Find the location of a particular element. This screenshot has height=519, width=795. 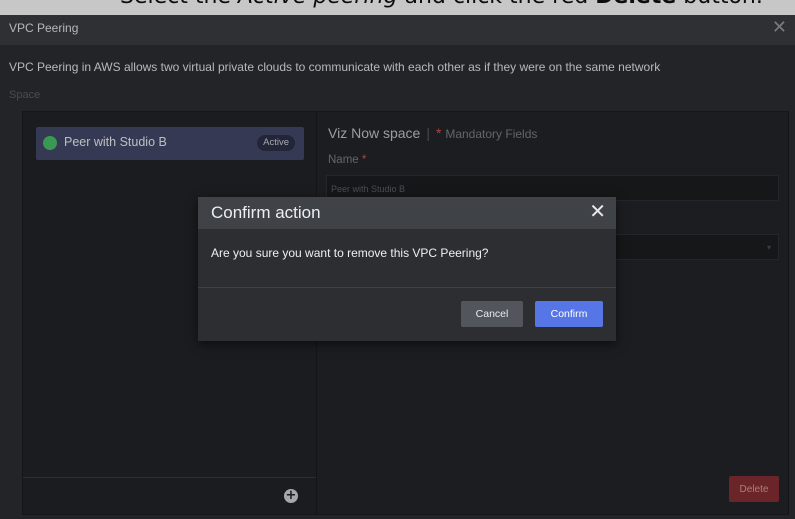

add-peering-icon: + is located at coordinates (291, 496).